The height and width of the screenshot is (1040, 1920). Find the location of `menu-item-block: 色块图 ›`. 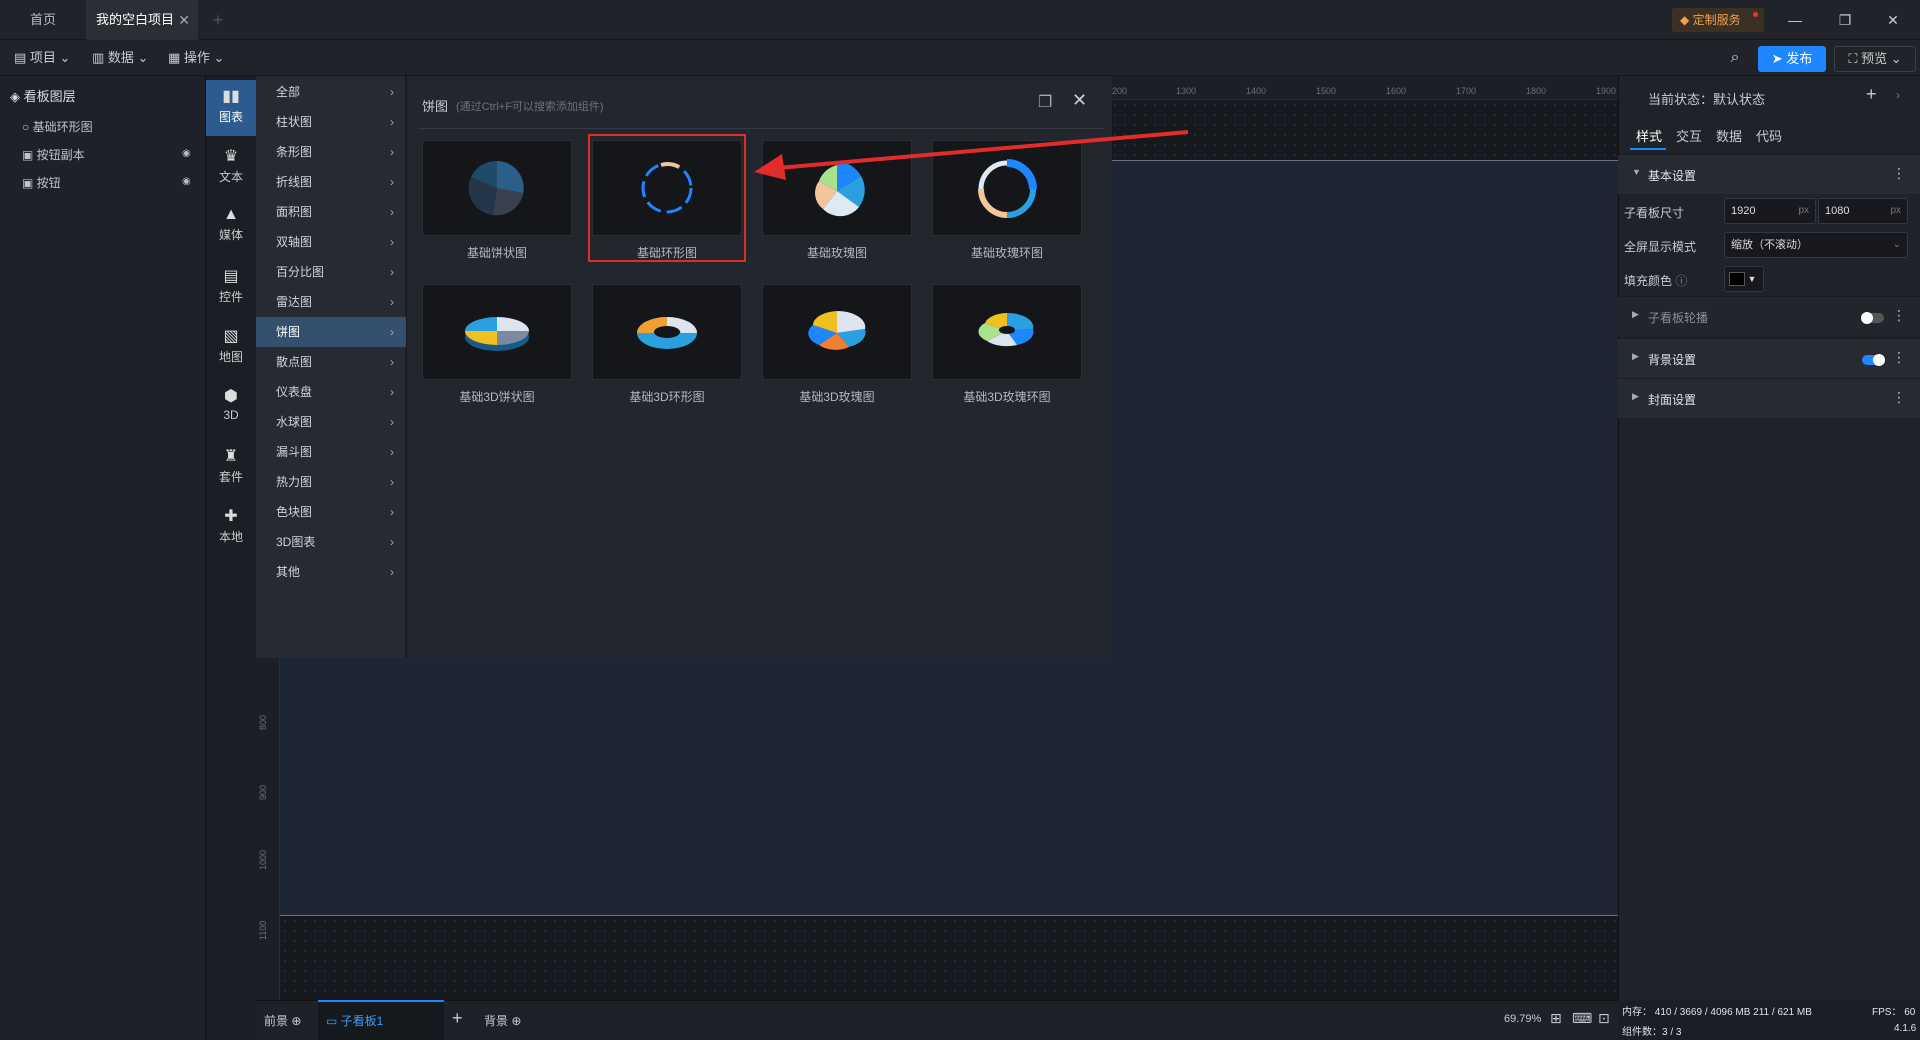

menu-item-block: 色块图 › is located at coordinates (331, 512).